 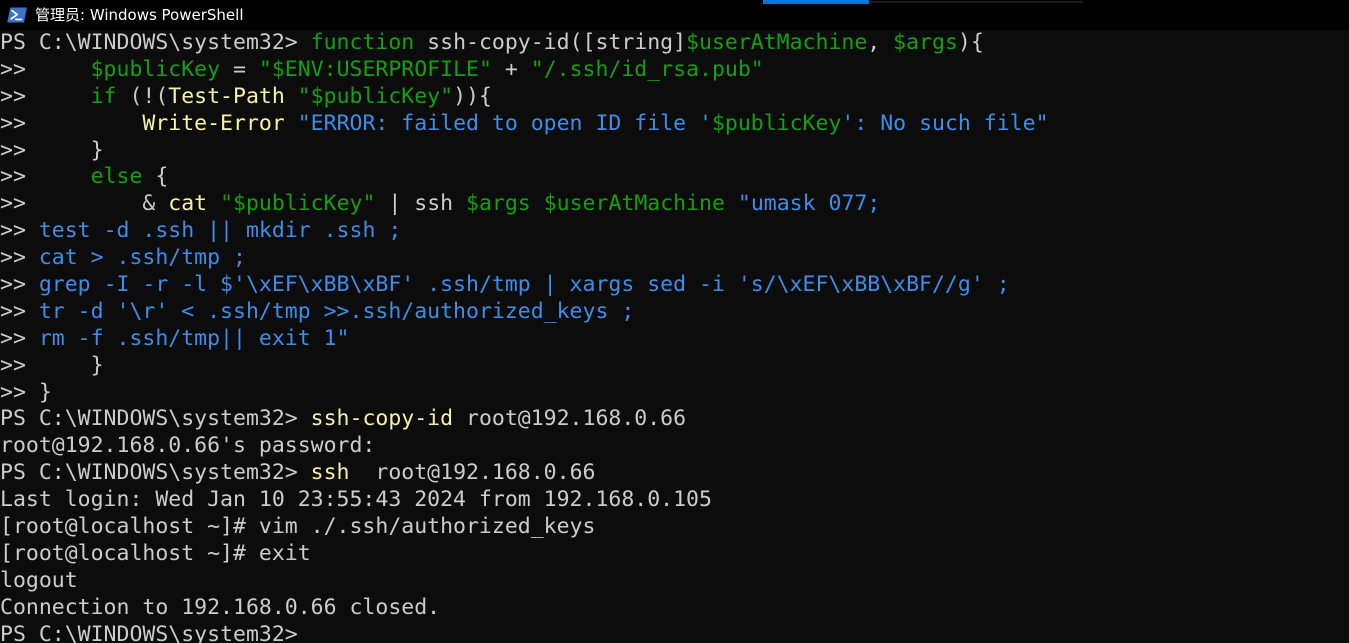 What do you see at coordinates (155, 553) in the screenshot?
I see `terminal-text-segment: [root@localhost ~]# exit` at bounding box center [155, 553].